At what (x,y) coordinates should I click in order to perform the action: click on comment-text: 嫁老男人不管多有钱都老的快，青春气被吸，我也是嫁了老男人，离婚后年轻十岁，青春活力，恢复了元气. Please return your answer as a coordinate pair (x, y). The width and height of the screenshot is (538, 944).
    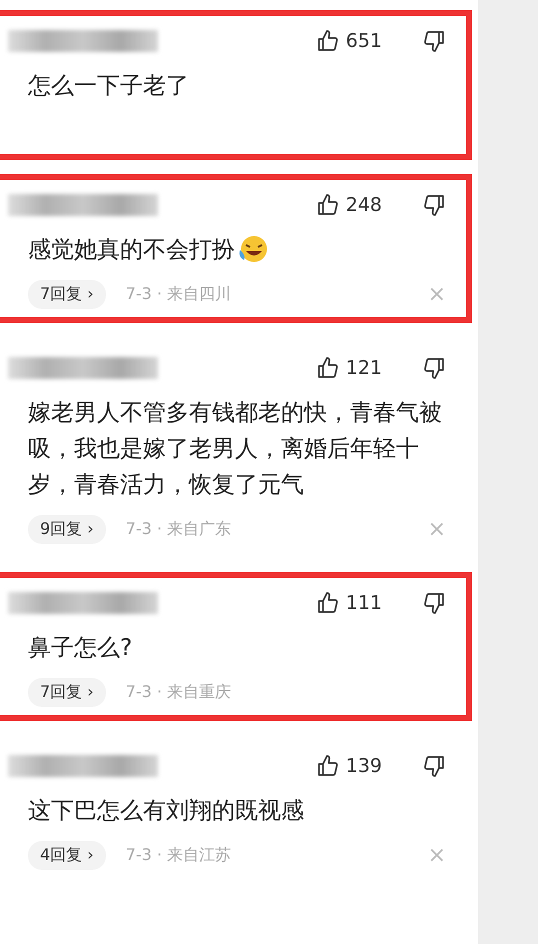
    Looking at the image, I should click on (235, 449).